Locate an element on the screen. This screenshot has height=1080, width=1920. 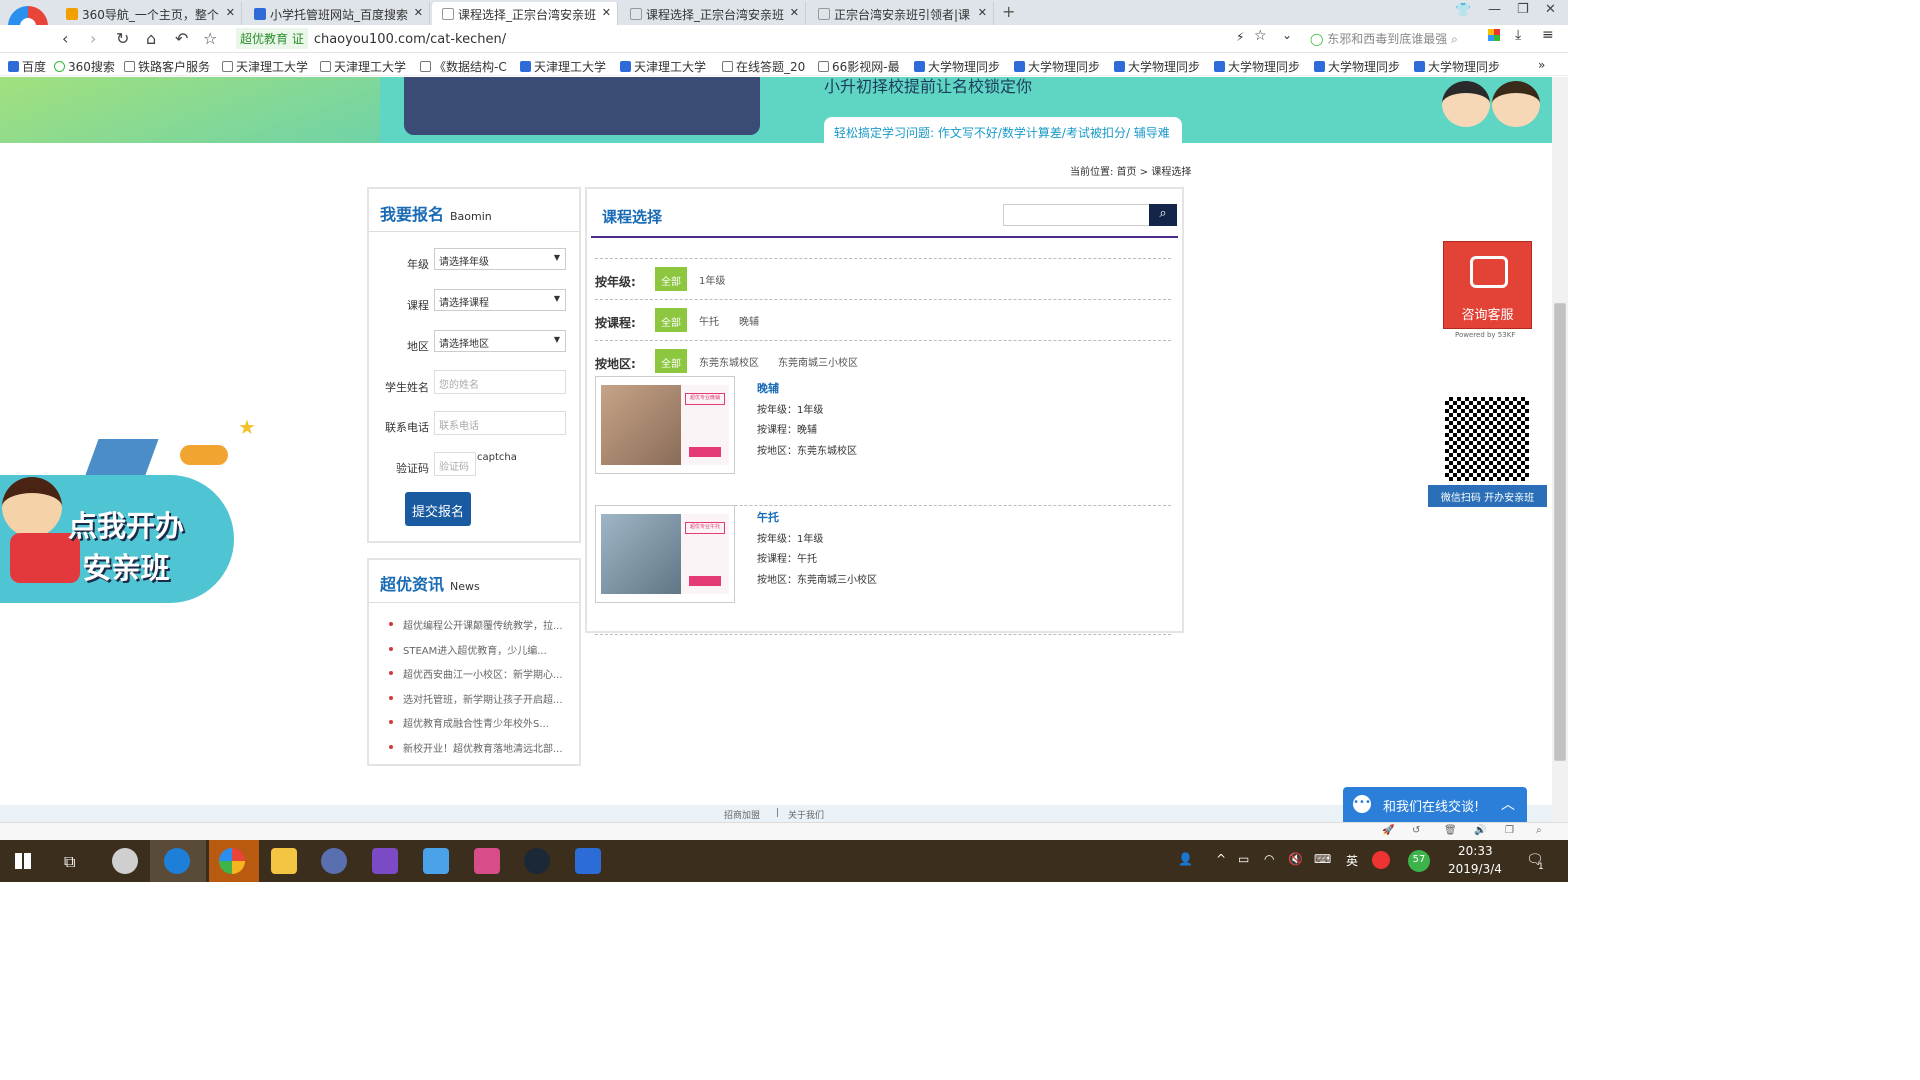
window-icon: ❐ is located at coordinates (1509, 830).